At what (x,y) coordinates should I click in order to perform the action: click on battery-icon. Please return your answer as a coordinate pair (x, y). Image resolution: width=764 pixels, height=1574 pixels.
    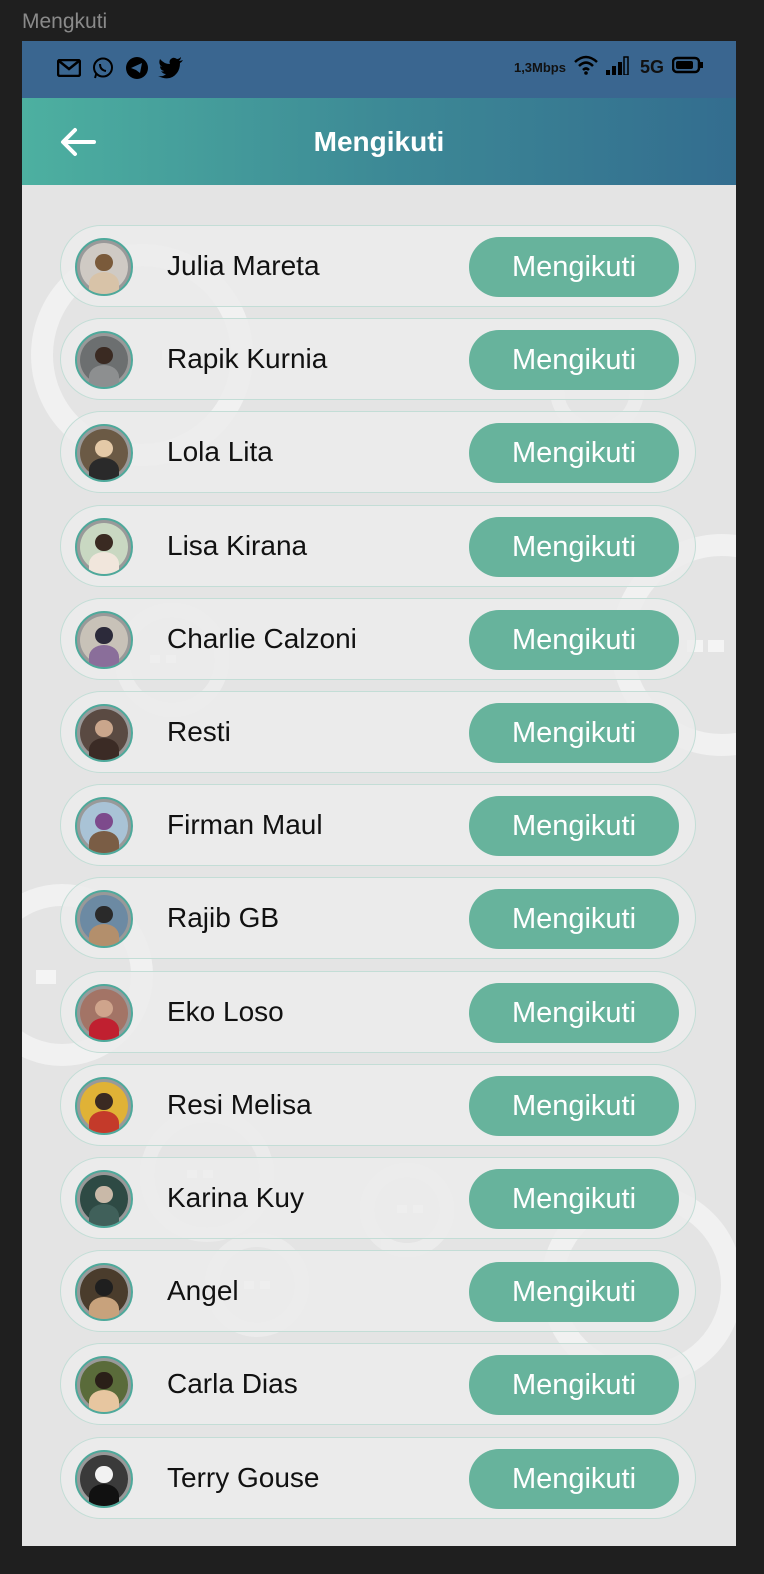
    Looking at the image, I should click on (687, 67).